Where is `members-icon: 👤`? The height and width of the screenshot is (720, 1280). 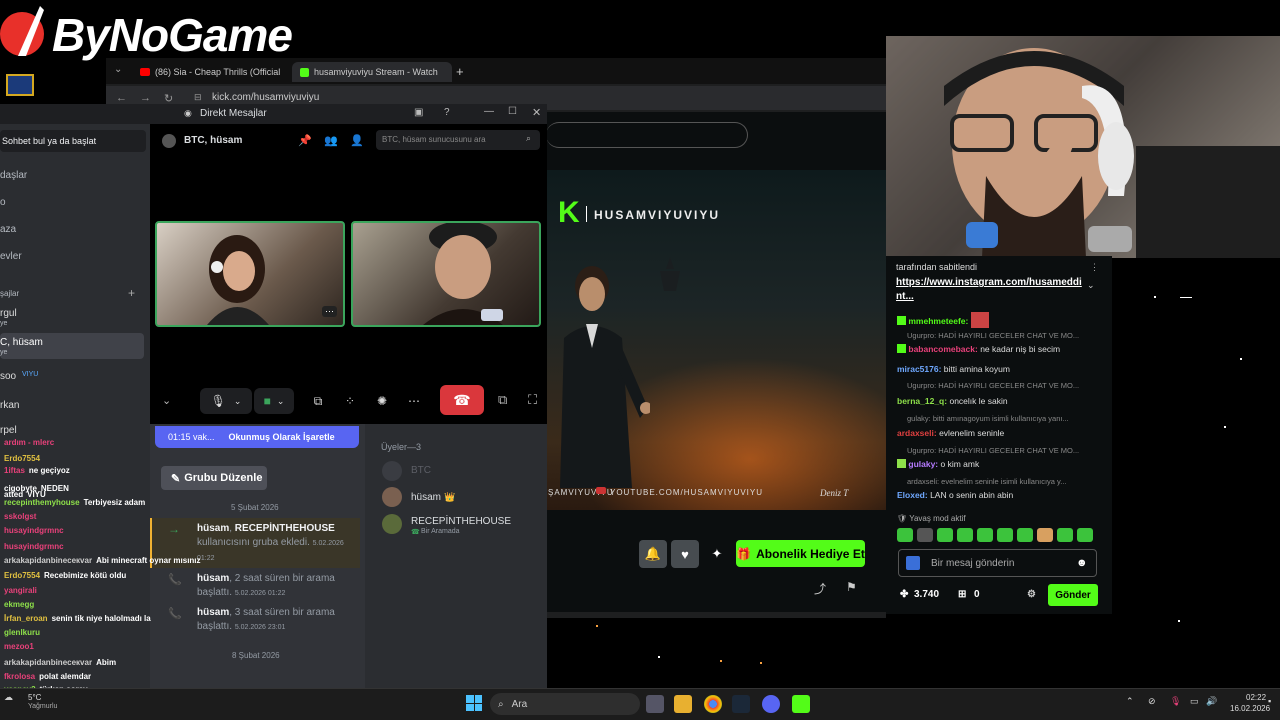
members-icon: 👤 is located at coordinates (357, 140).